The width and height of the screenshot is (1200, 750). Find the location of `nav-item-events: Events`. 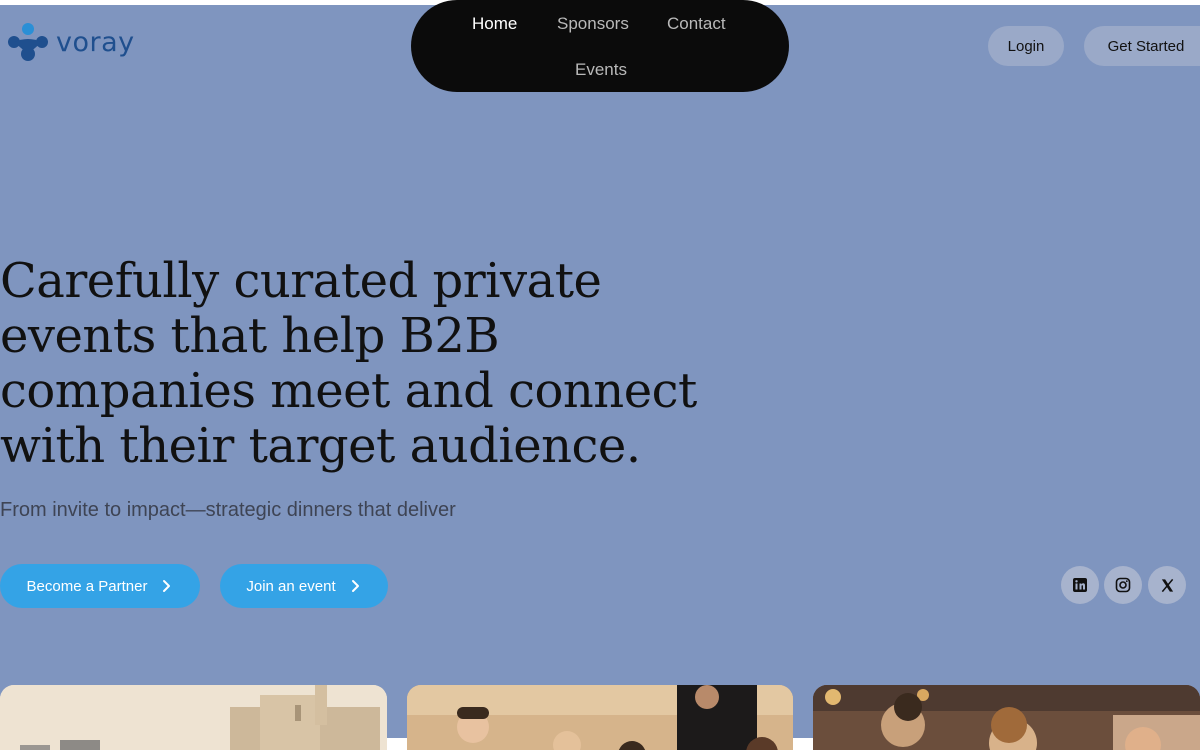

nav-item-events: Events is located at coordinates (601, 70).